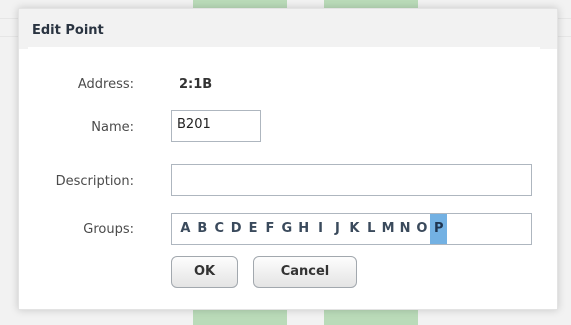 The image size is (571, 325). Describe the element at coordinates (185, 229) in the screenshot. I see `group-a: A` at that location.